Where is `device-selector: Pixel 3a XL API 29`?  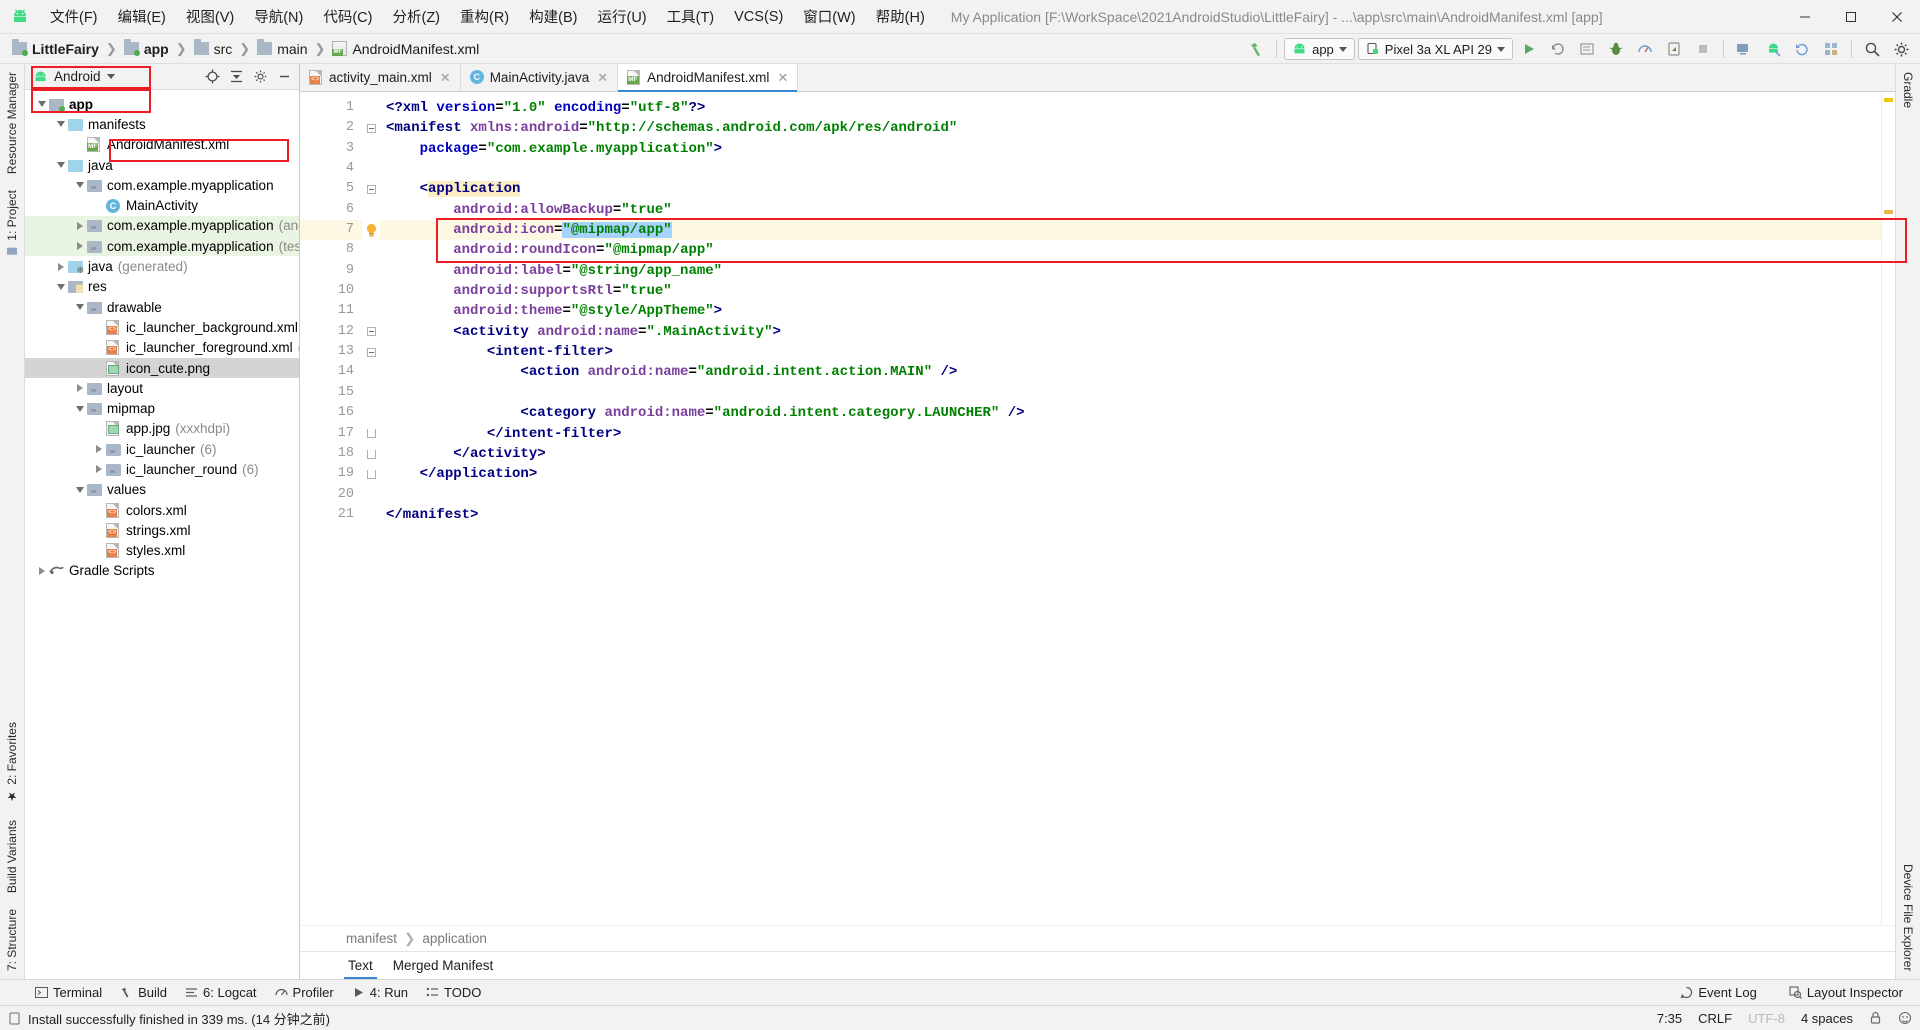
device-selector: Pixel 3a XL API 29 is located at coordinates (1435, 49).